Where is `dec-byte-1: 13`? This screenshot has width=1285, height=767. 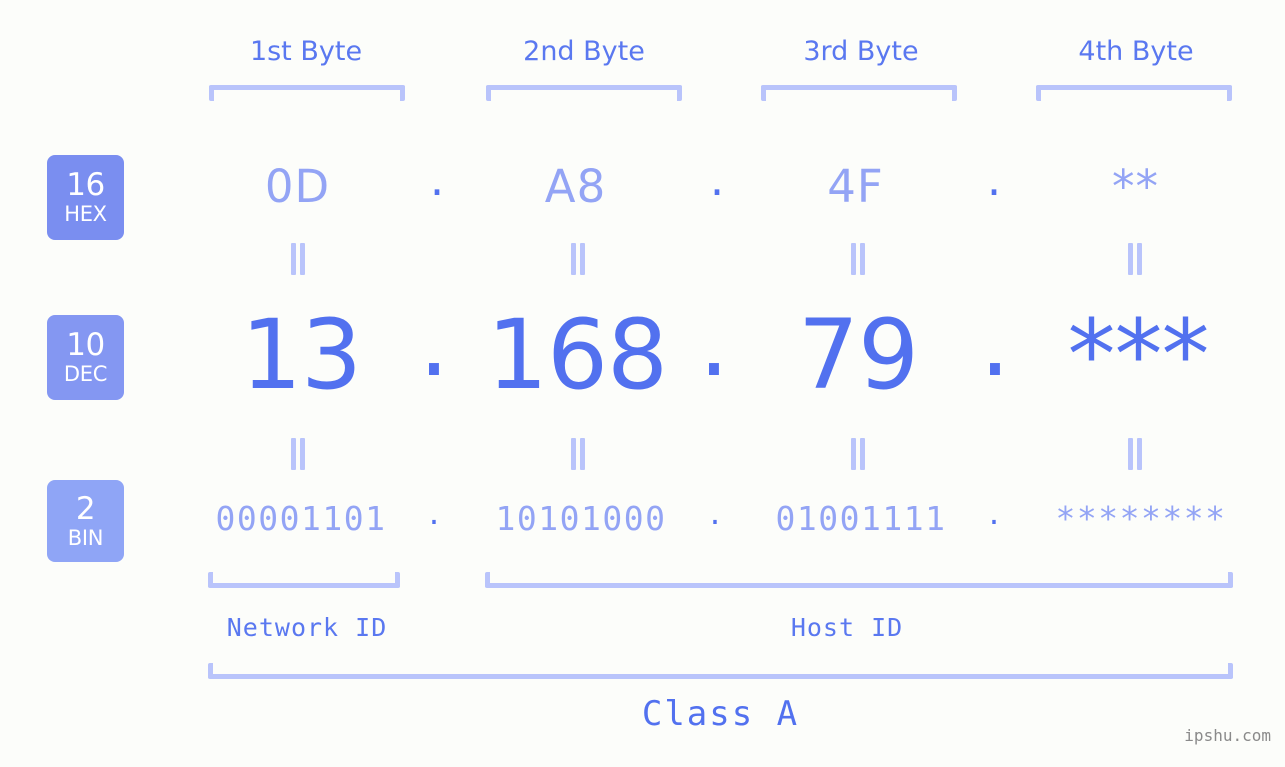
dec-byte-1: 13 is located at coordinates (301, 355).